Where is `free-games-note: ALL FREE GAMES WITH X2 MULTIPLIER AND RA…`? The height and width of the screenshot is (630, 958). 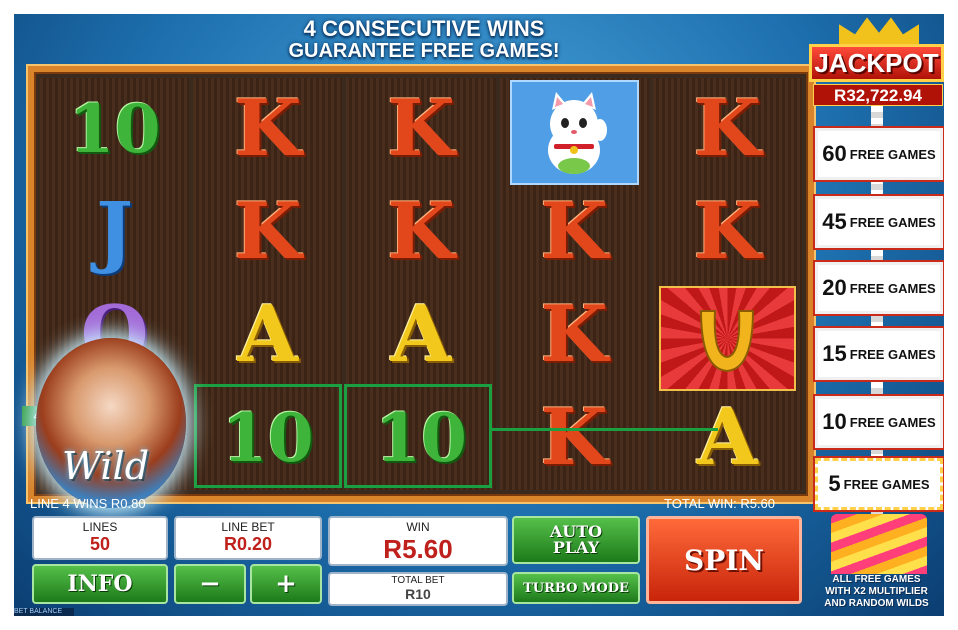
free-games-note: ALL FREE GAMES WITH X2 MULTIPLIER AND RA… is located at coordinates (876, 592).